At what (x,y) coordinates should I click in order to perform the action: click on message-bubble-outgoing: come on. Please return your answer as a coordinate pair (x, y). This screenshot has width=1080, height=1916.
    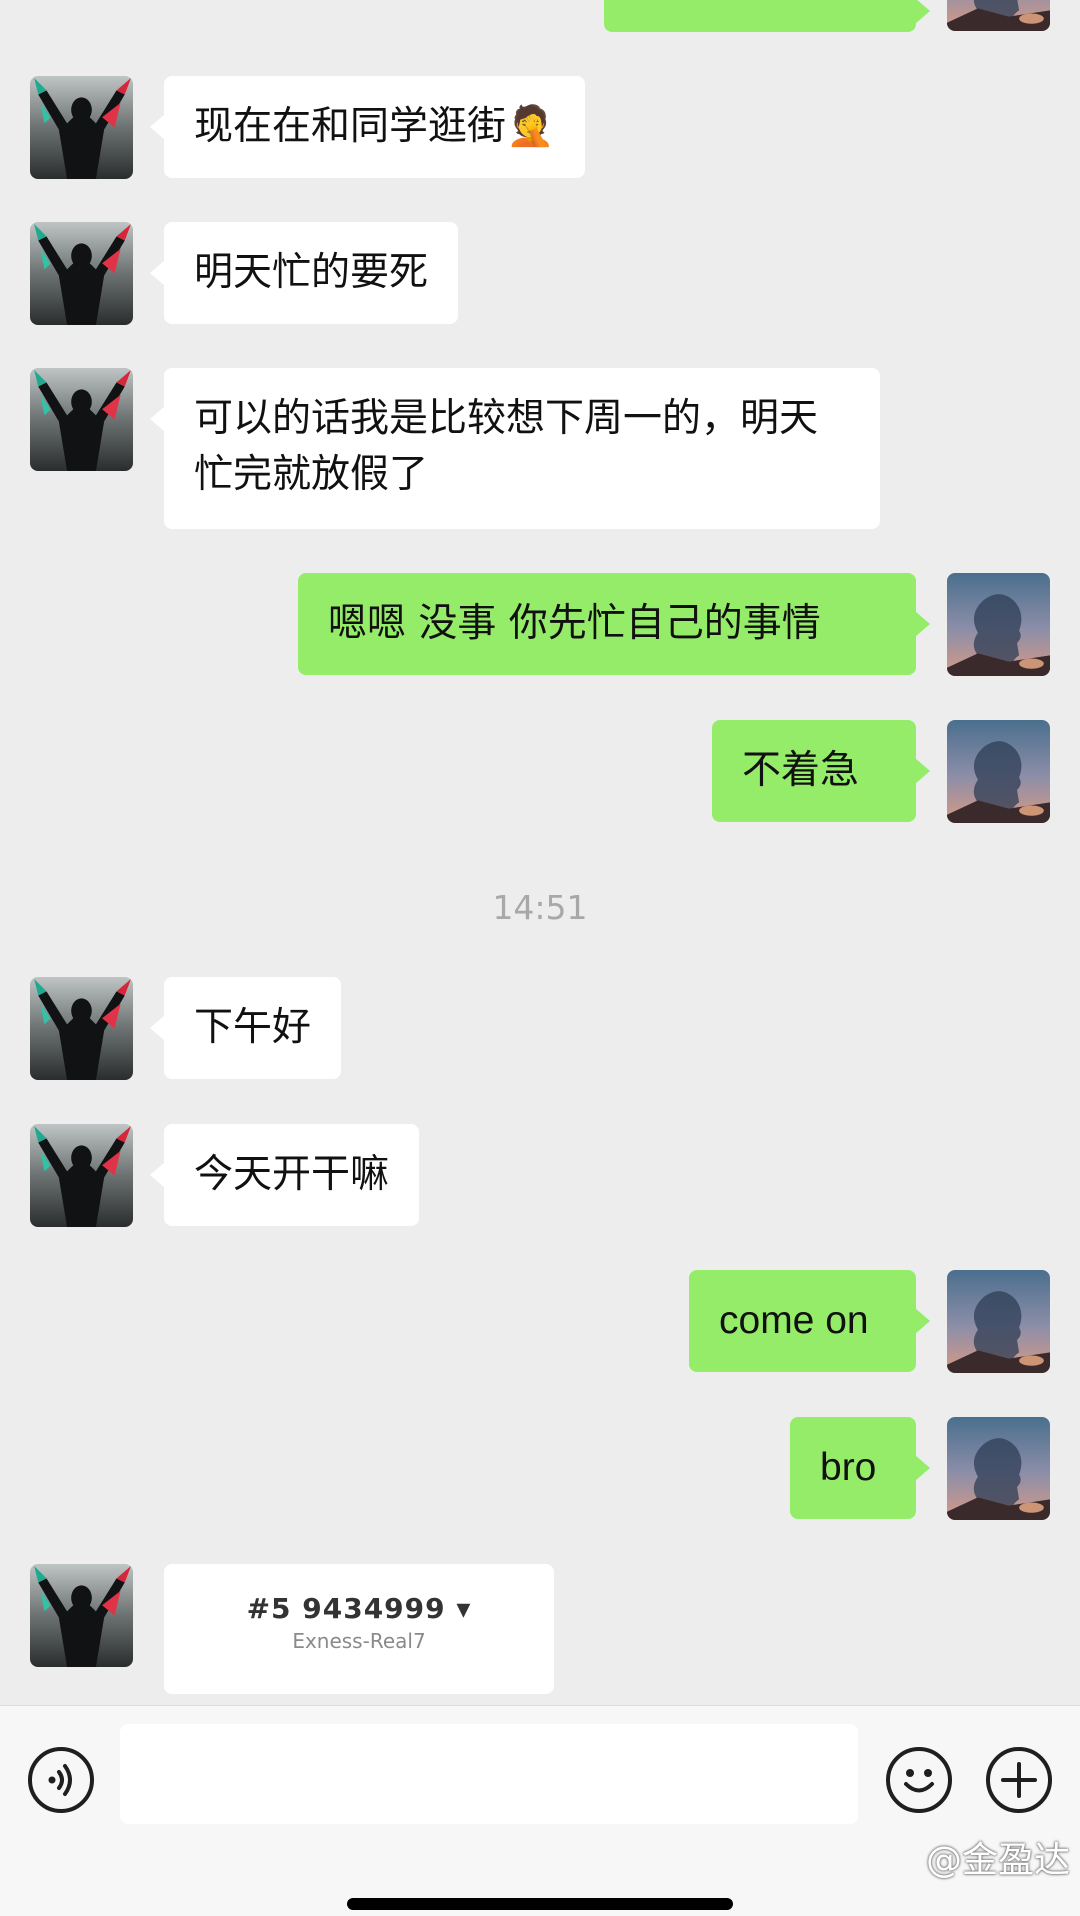
    Looking at the image, I should click on (809, 1321).